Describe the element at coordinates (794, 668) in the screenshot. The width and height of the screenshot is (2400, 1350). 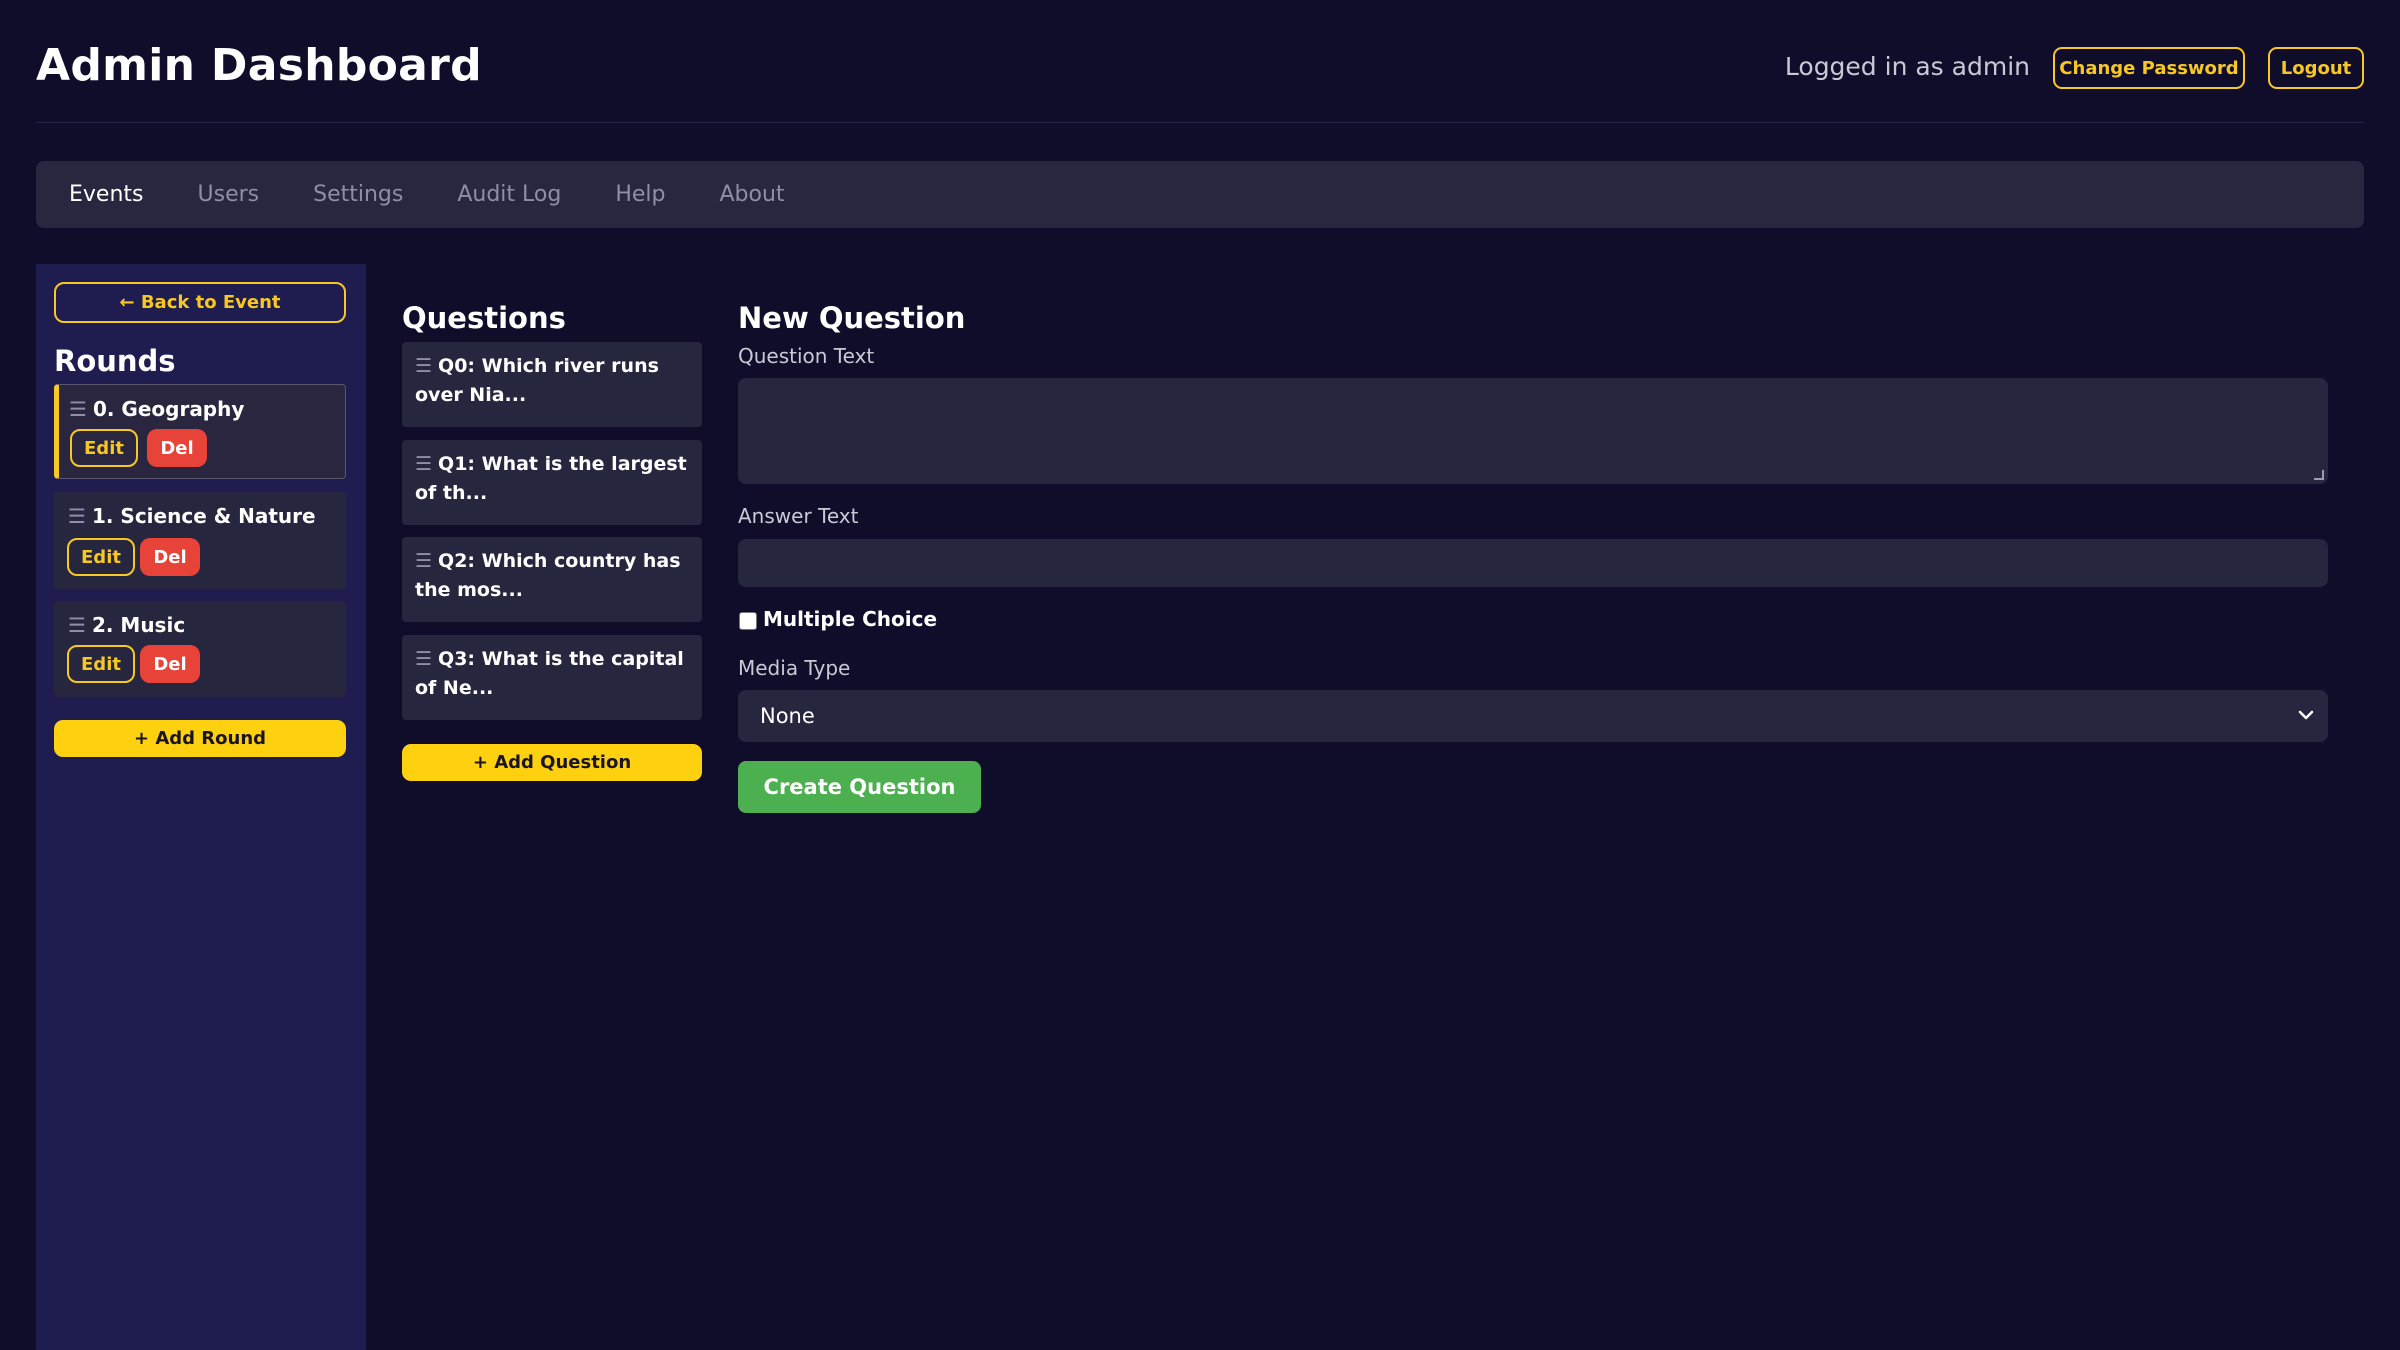
I see `media-type-label: Media Type` at that location.